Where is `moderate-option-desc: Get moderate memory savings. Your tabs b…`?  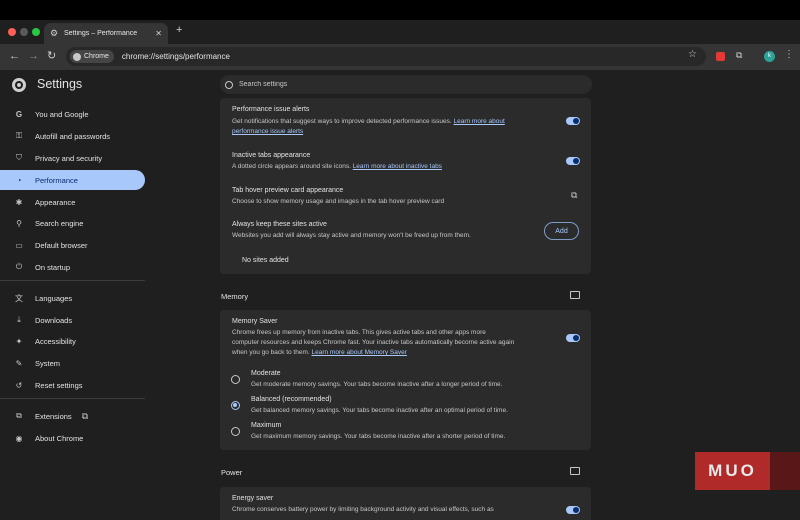 moderate-option-desc: Get moderate memory savings. Your tabs b… is located at coordinates (377, 384).